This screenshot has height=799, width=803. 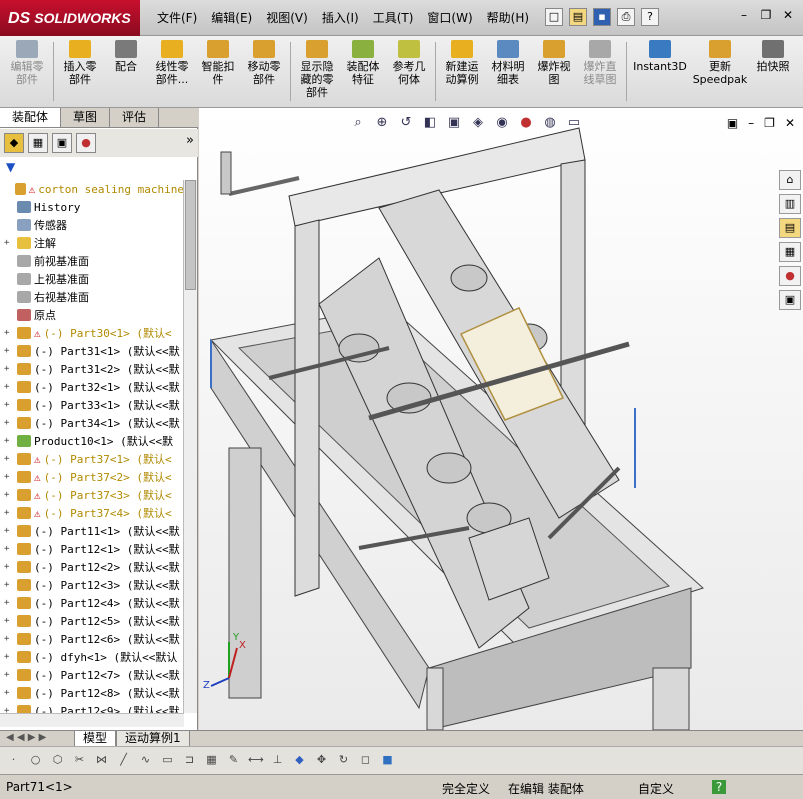 What do you see at coordinates (393, 18) in the screenshot?
I see `menu-tools: 工具(T)` at bounding box center [393, 18].